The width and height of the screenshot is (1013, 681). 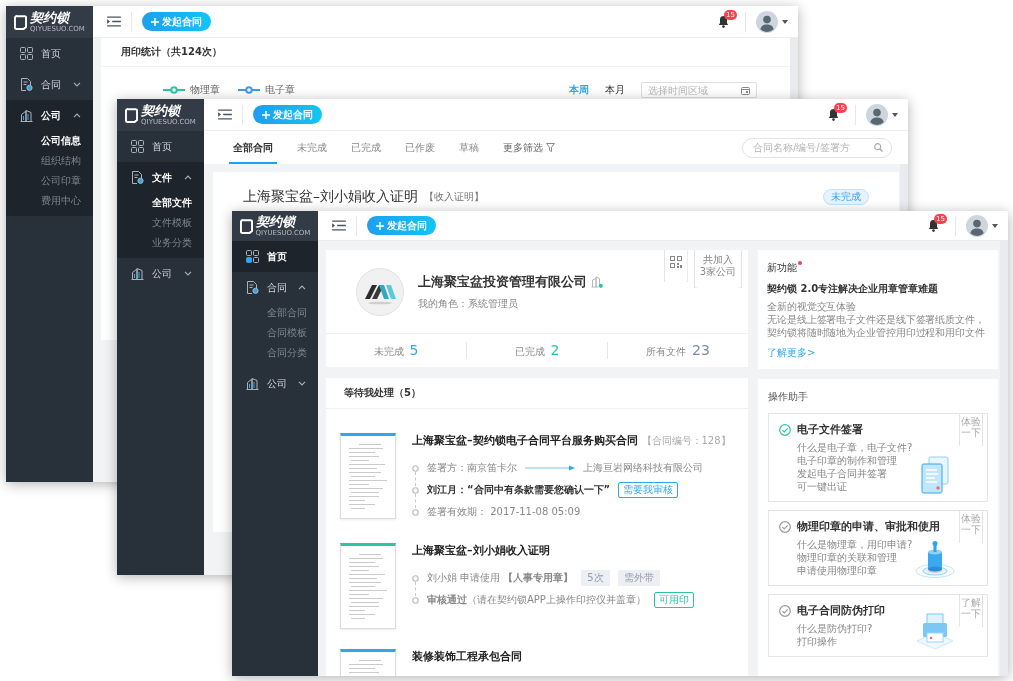 I want to click on step-text: 刘江月：“合同中有条款需要您确认一下”, so click(x=519, y=490).